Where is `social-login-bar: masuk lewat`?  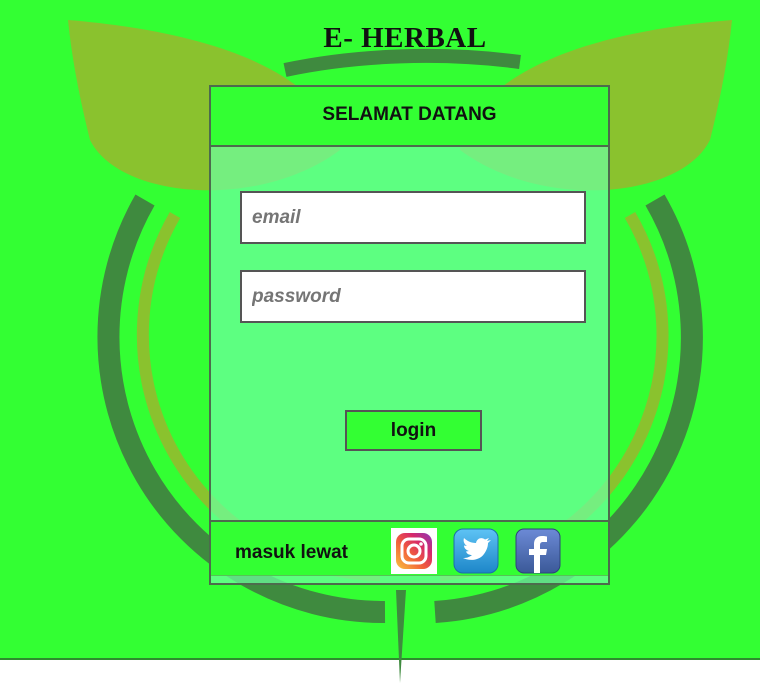
social-login-bar: masuk lewat is located at coordinates (409, 548).